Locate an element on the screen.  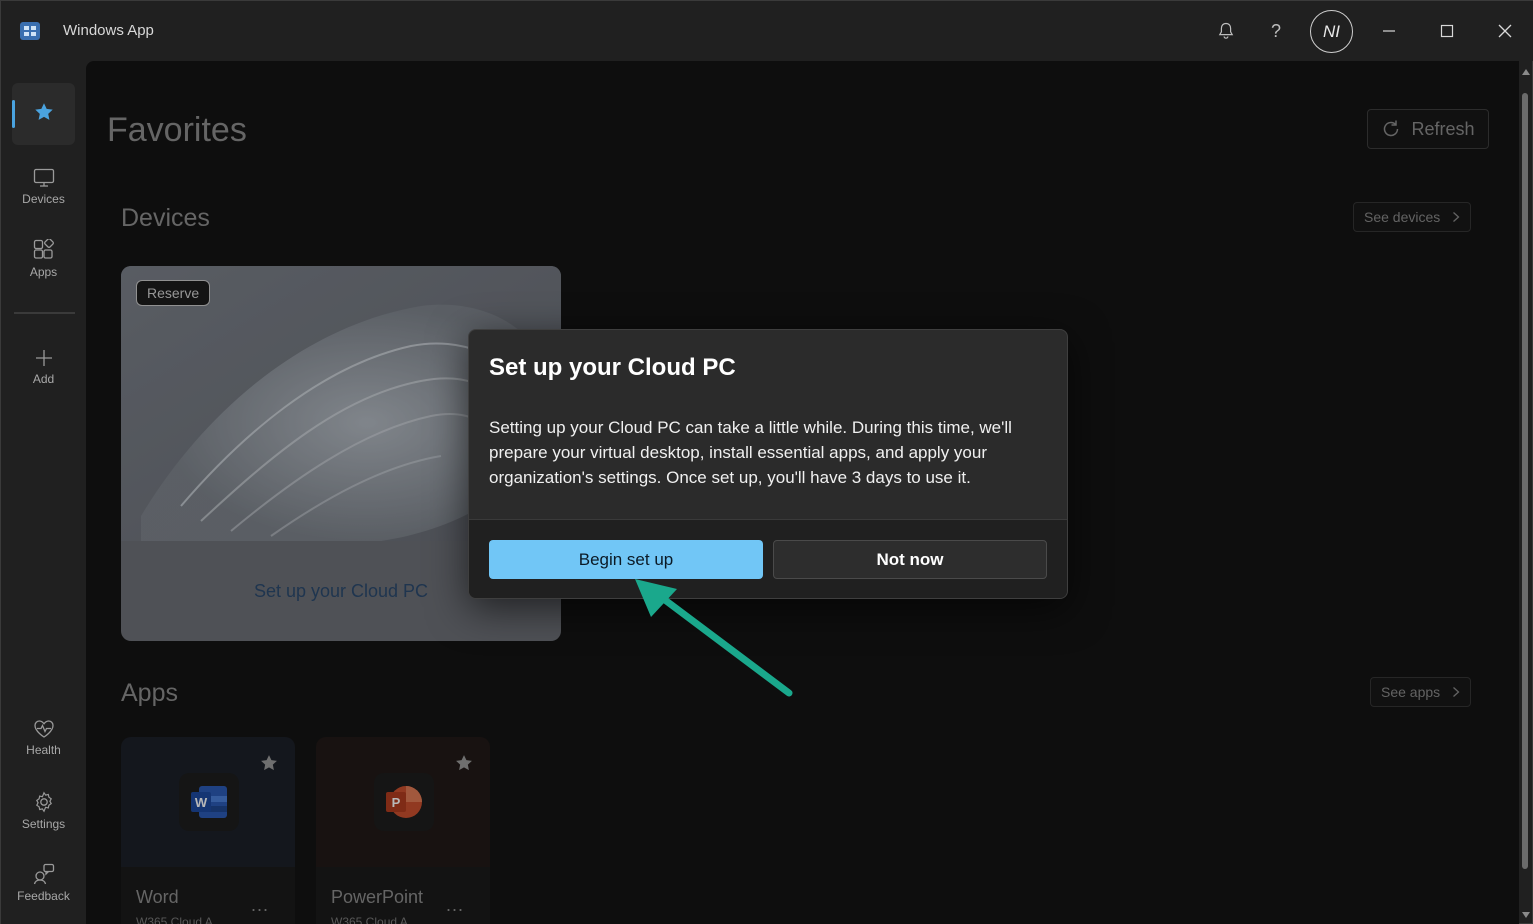
apps-icon is located at coordinates (43, 249).